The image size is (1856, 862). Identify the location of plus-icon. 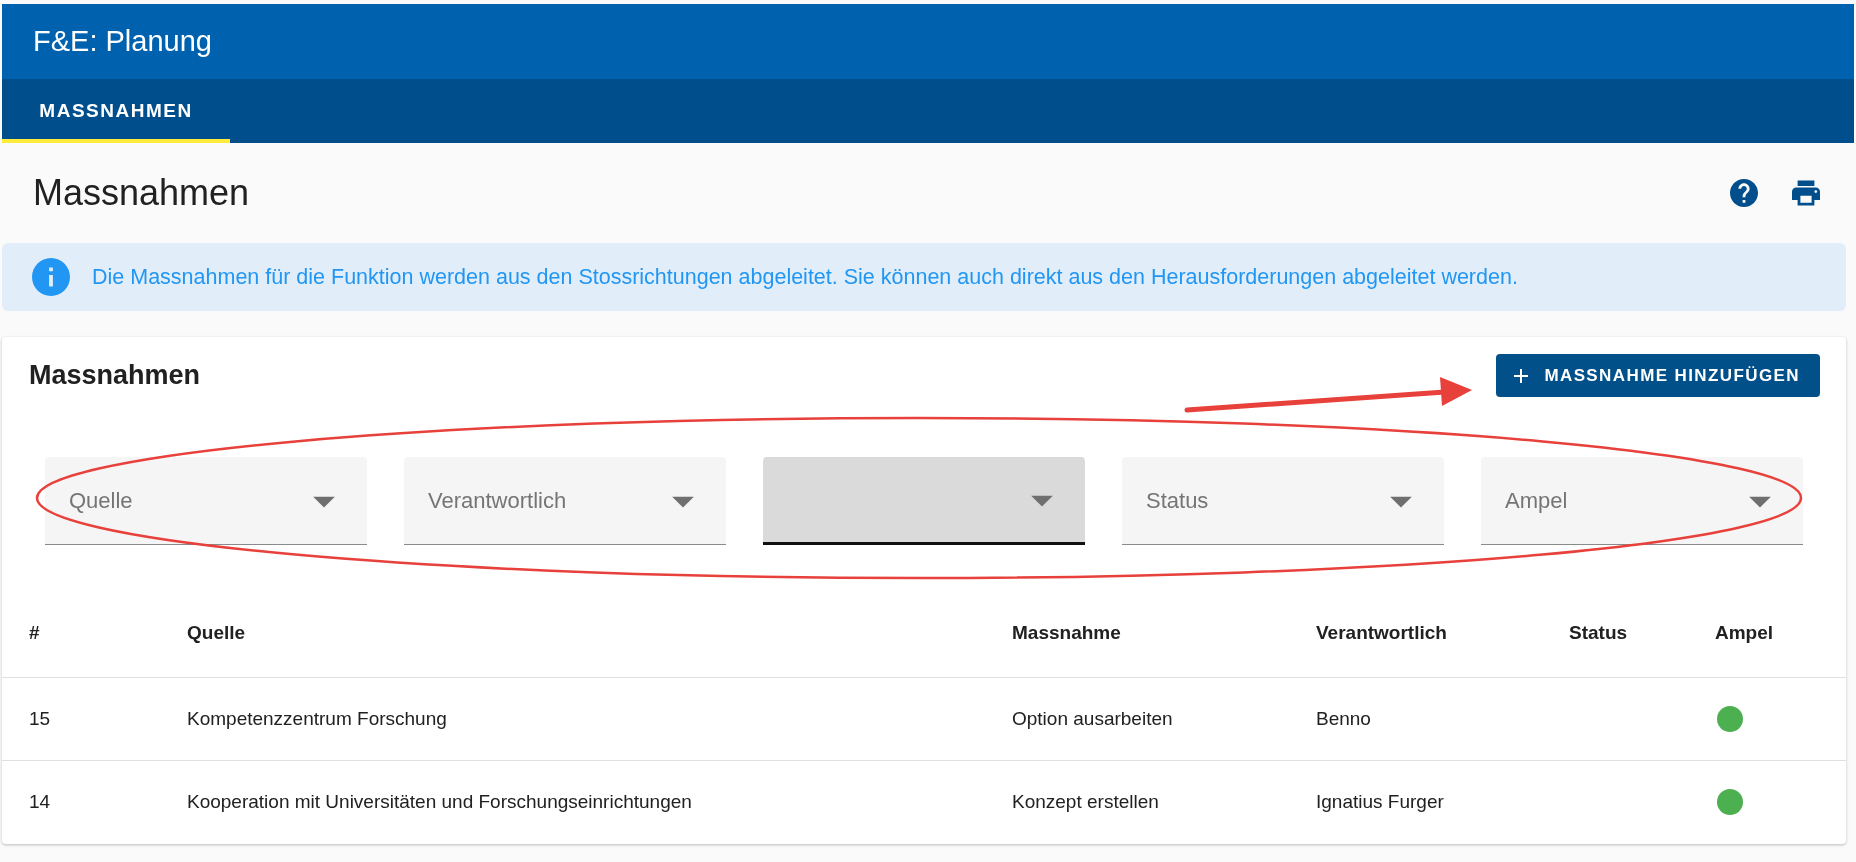
(1521, 375).